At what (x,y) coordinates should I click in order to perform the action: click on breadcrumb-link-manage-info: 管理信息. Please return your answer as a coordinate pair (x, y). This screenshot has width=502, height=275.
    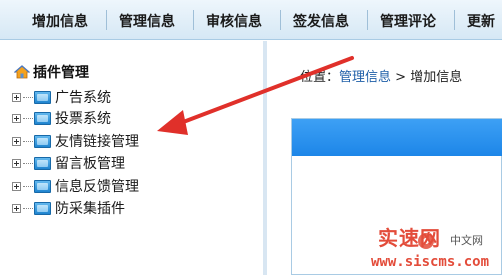
    Looking at the image, I should click on (365, 77).